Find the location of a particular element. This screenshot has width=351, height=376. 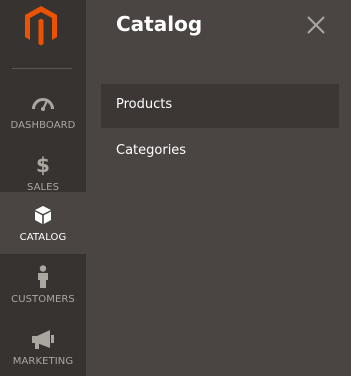

cube-box-icon is located at coordinates (43, 215).